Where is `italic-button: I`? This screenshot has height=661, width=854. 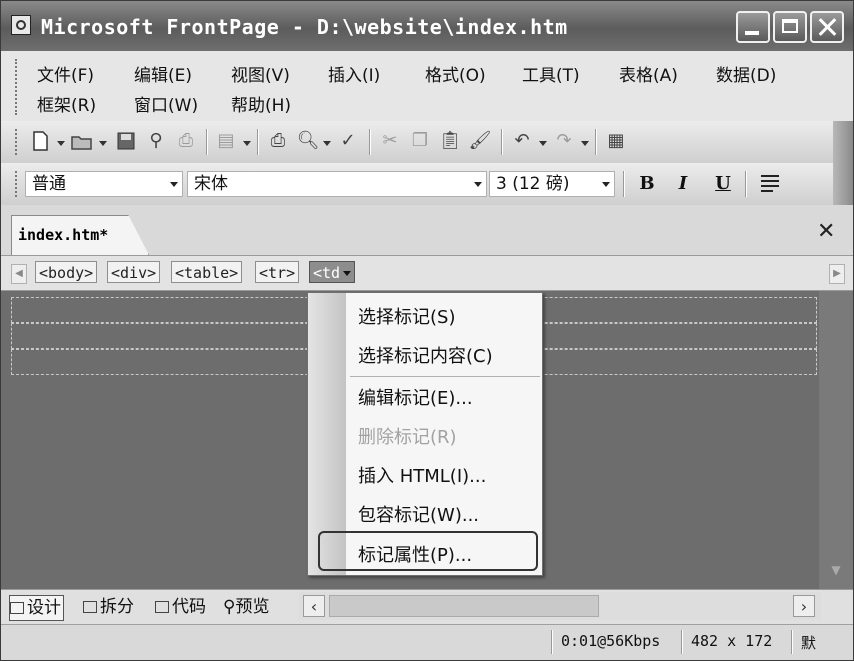 italic-button: I is located at coordinates (683, 184).